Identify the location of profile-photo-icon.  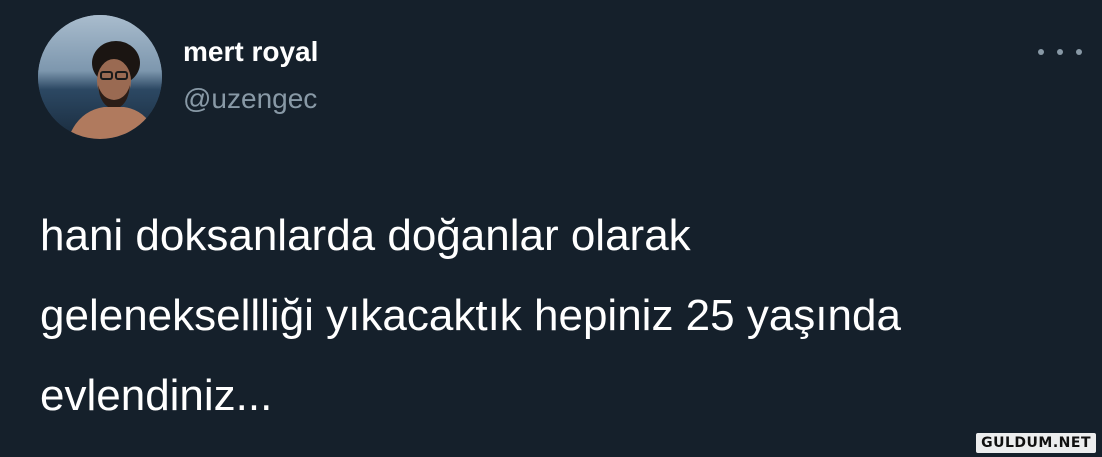
(100, 77).